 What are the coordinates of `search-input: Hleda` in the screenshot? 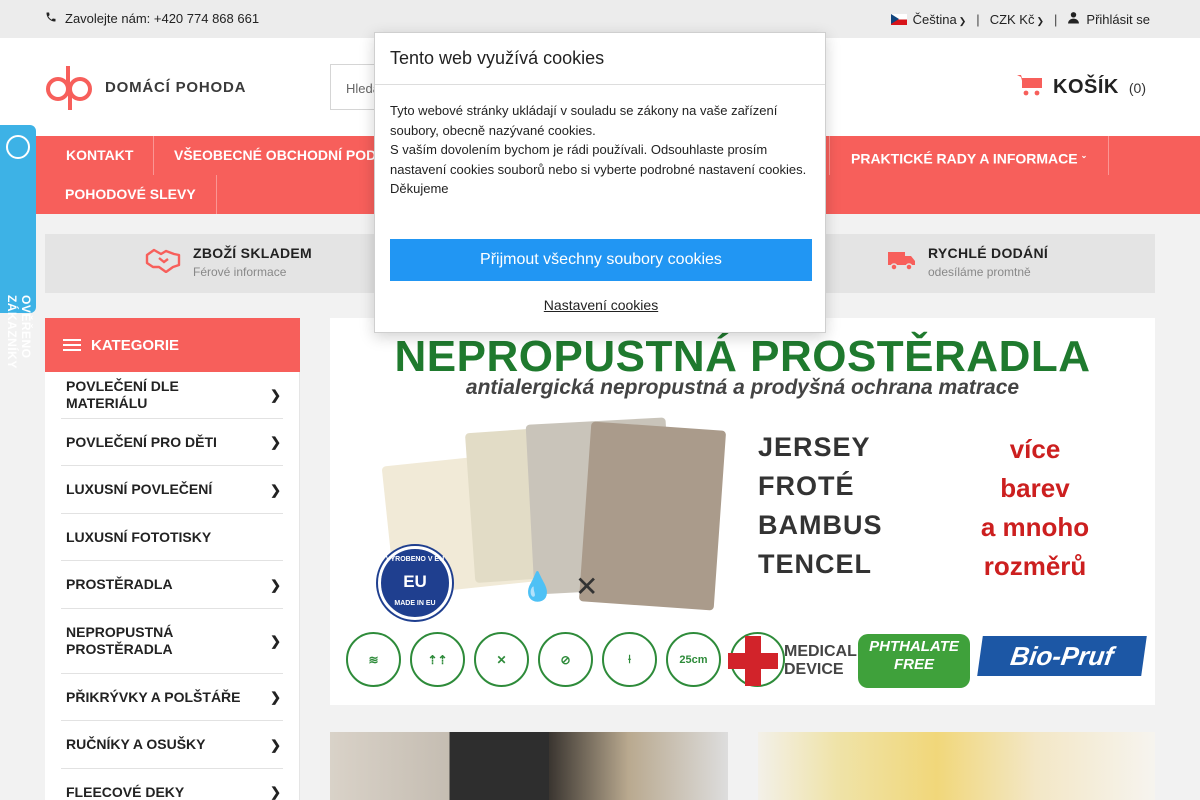 It's located at (352, 87).